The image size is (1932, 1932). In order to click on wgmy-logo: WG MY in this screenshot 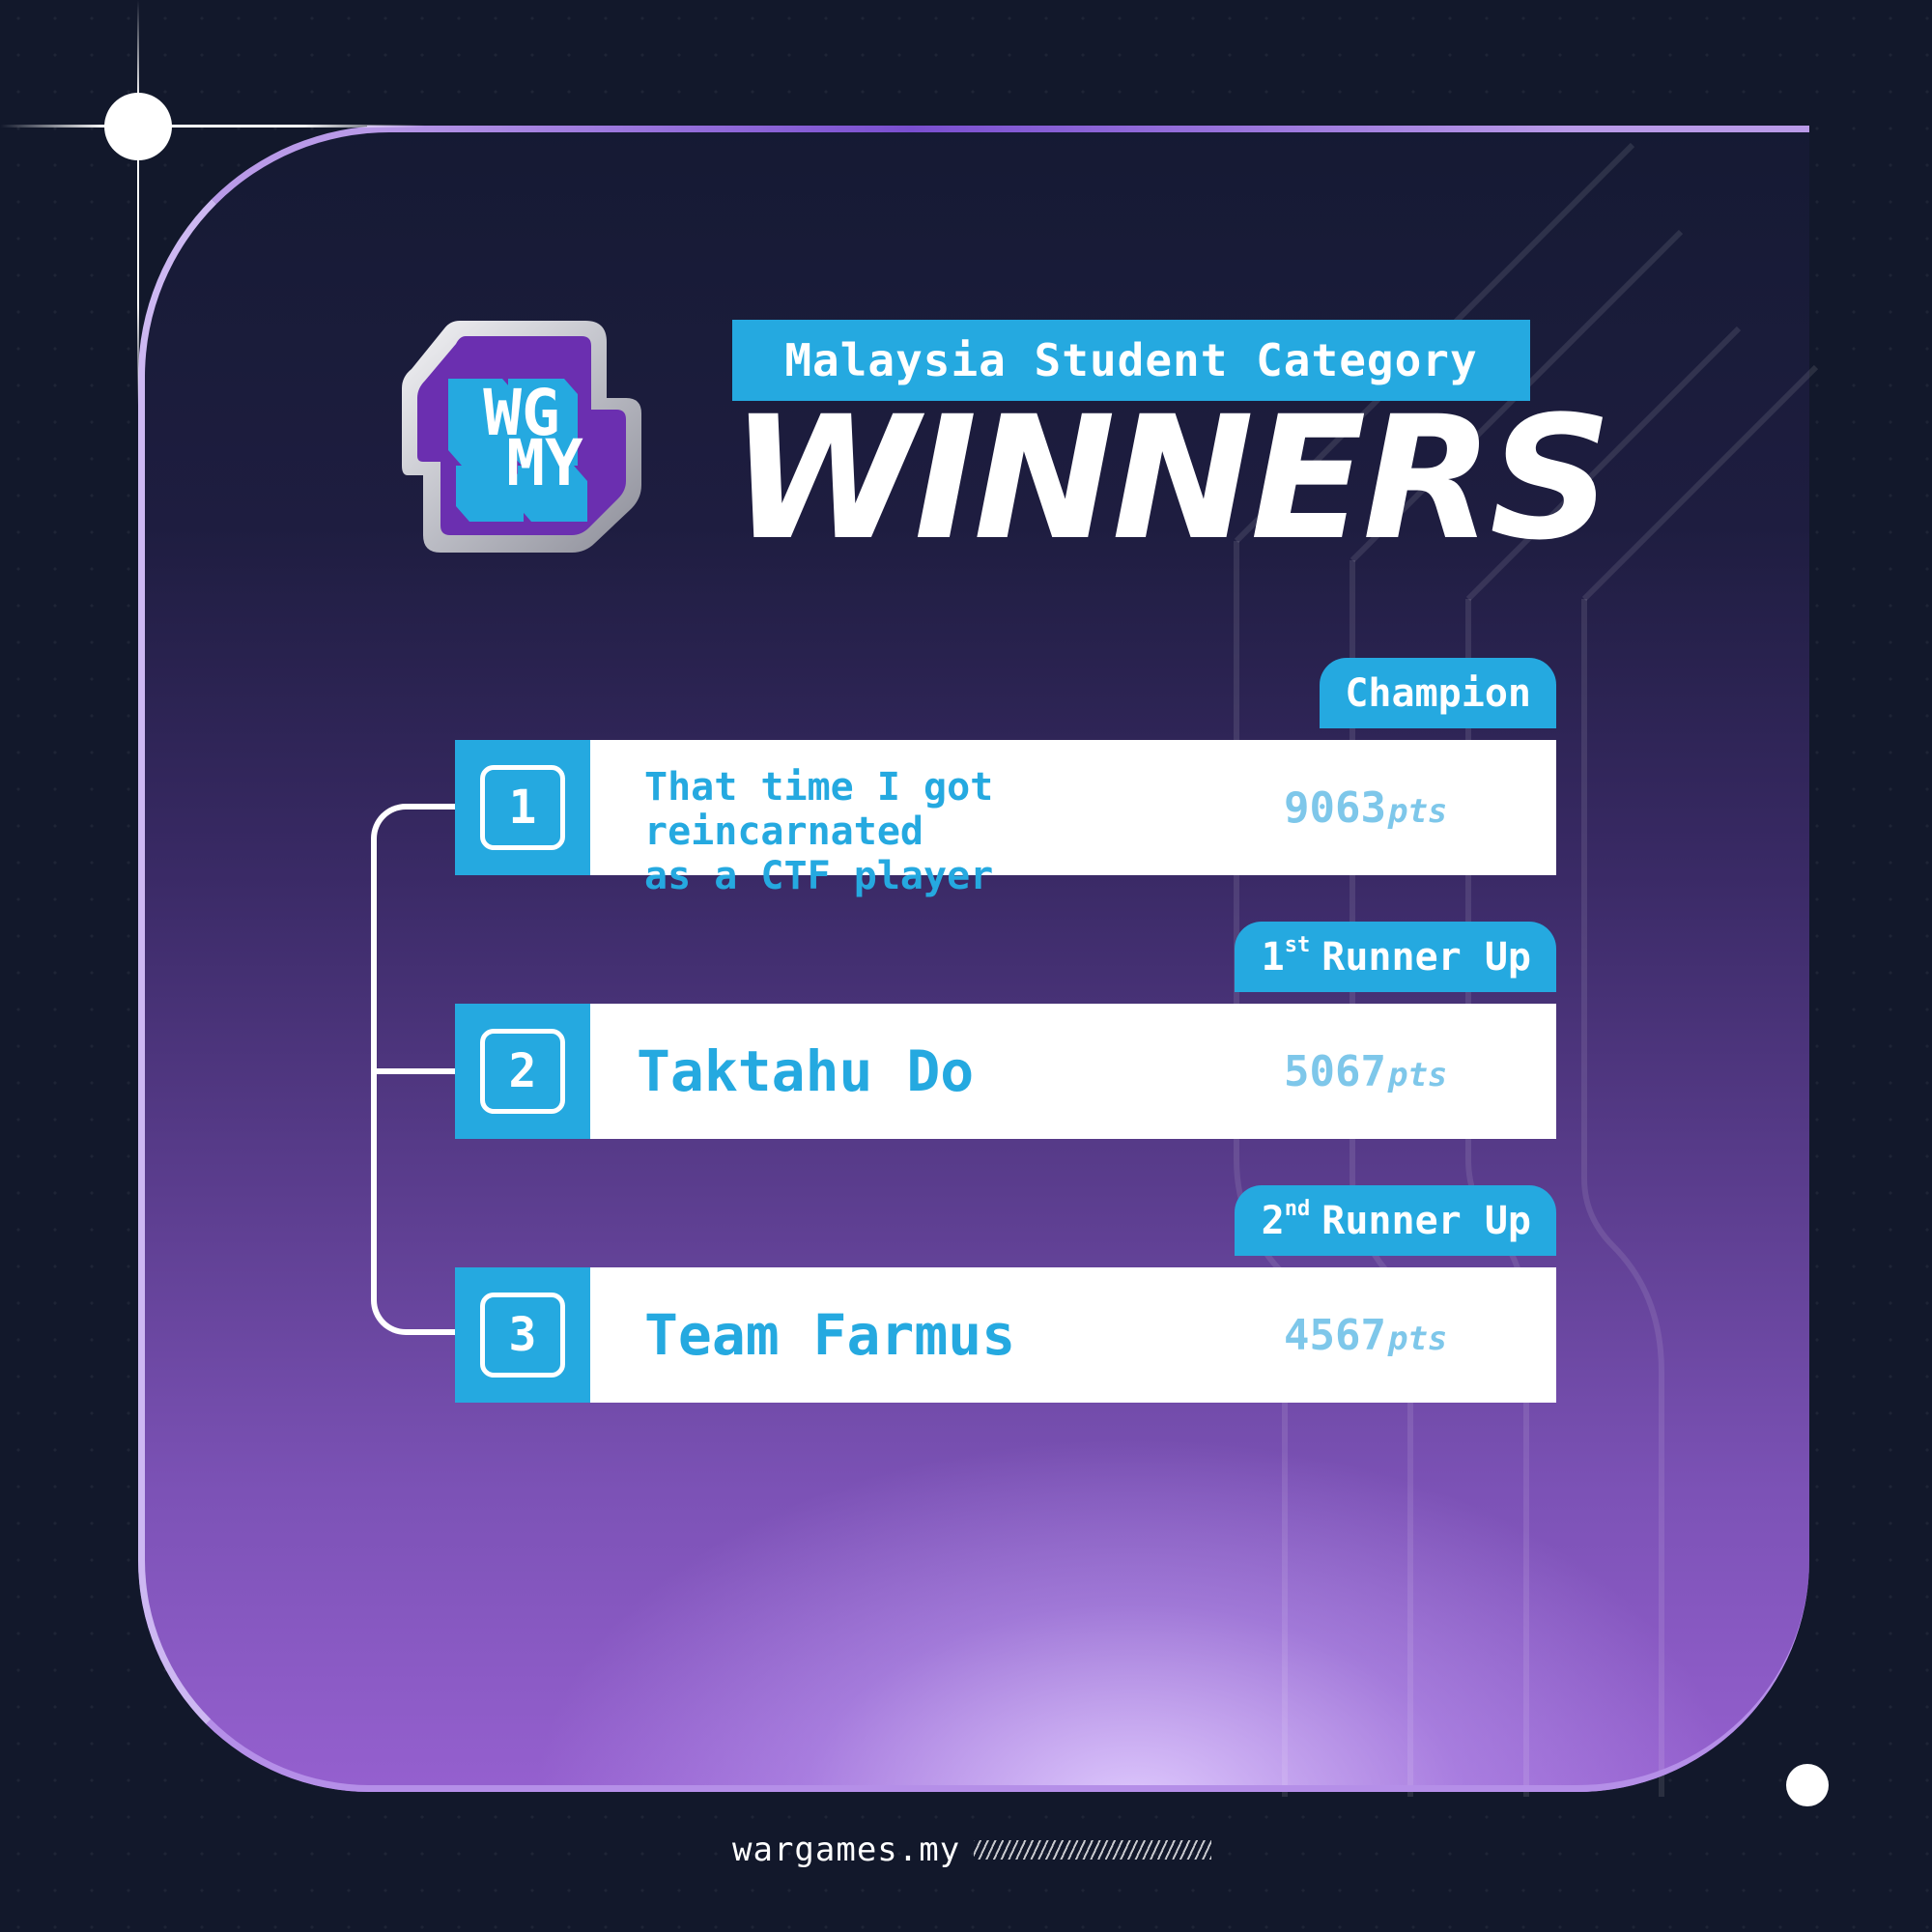, I will do `click(521, 437)`.